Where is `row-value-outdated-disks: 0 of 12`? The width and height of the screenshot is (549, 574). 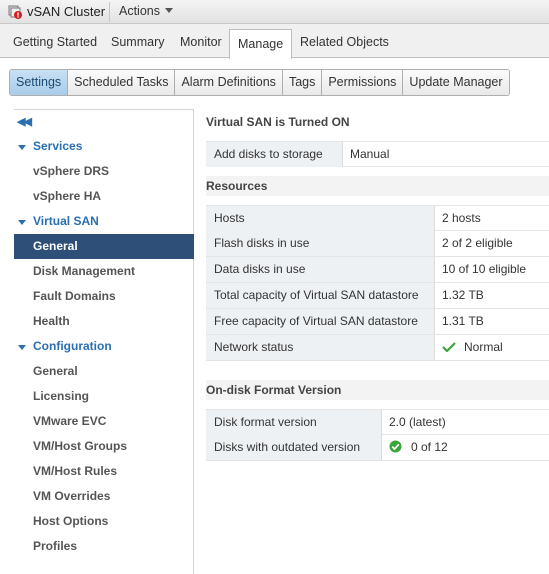
row-value-outdated-disks: 0 of 12 is located at coordinates (415, 447).